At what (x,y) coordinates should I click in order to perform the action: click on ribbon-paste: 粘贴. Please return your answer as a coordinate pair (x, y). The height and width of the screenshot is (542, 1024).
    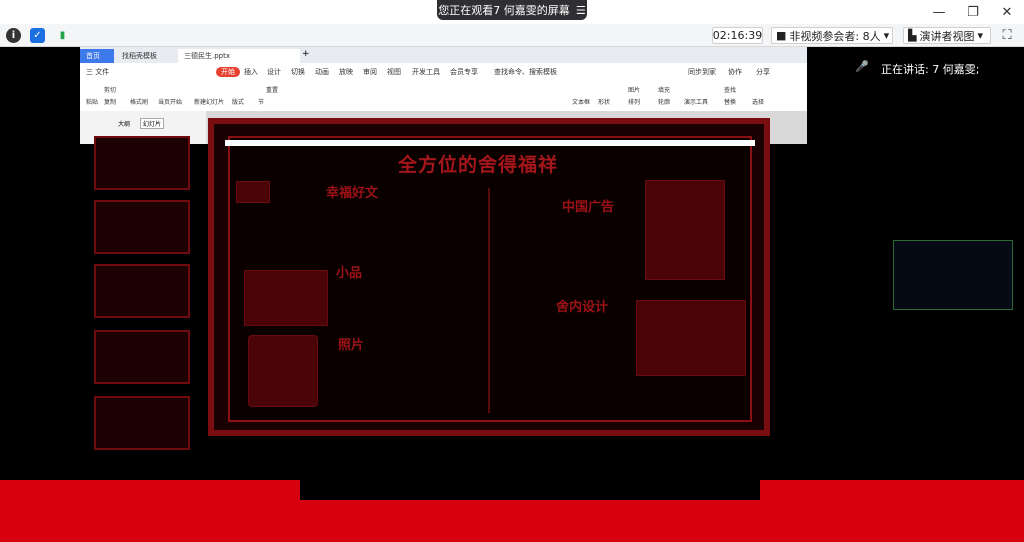
    Looking at the image, I should click on (92, 101).